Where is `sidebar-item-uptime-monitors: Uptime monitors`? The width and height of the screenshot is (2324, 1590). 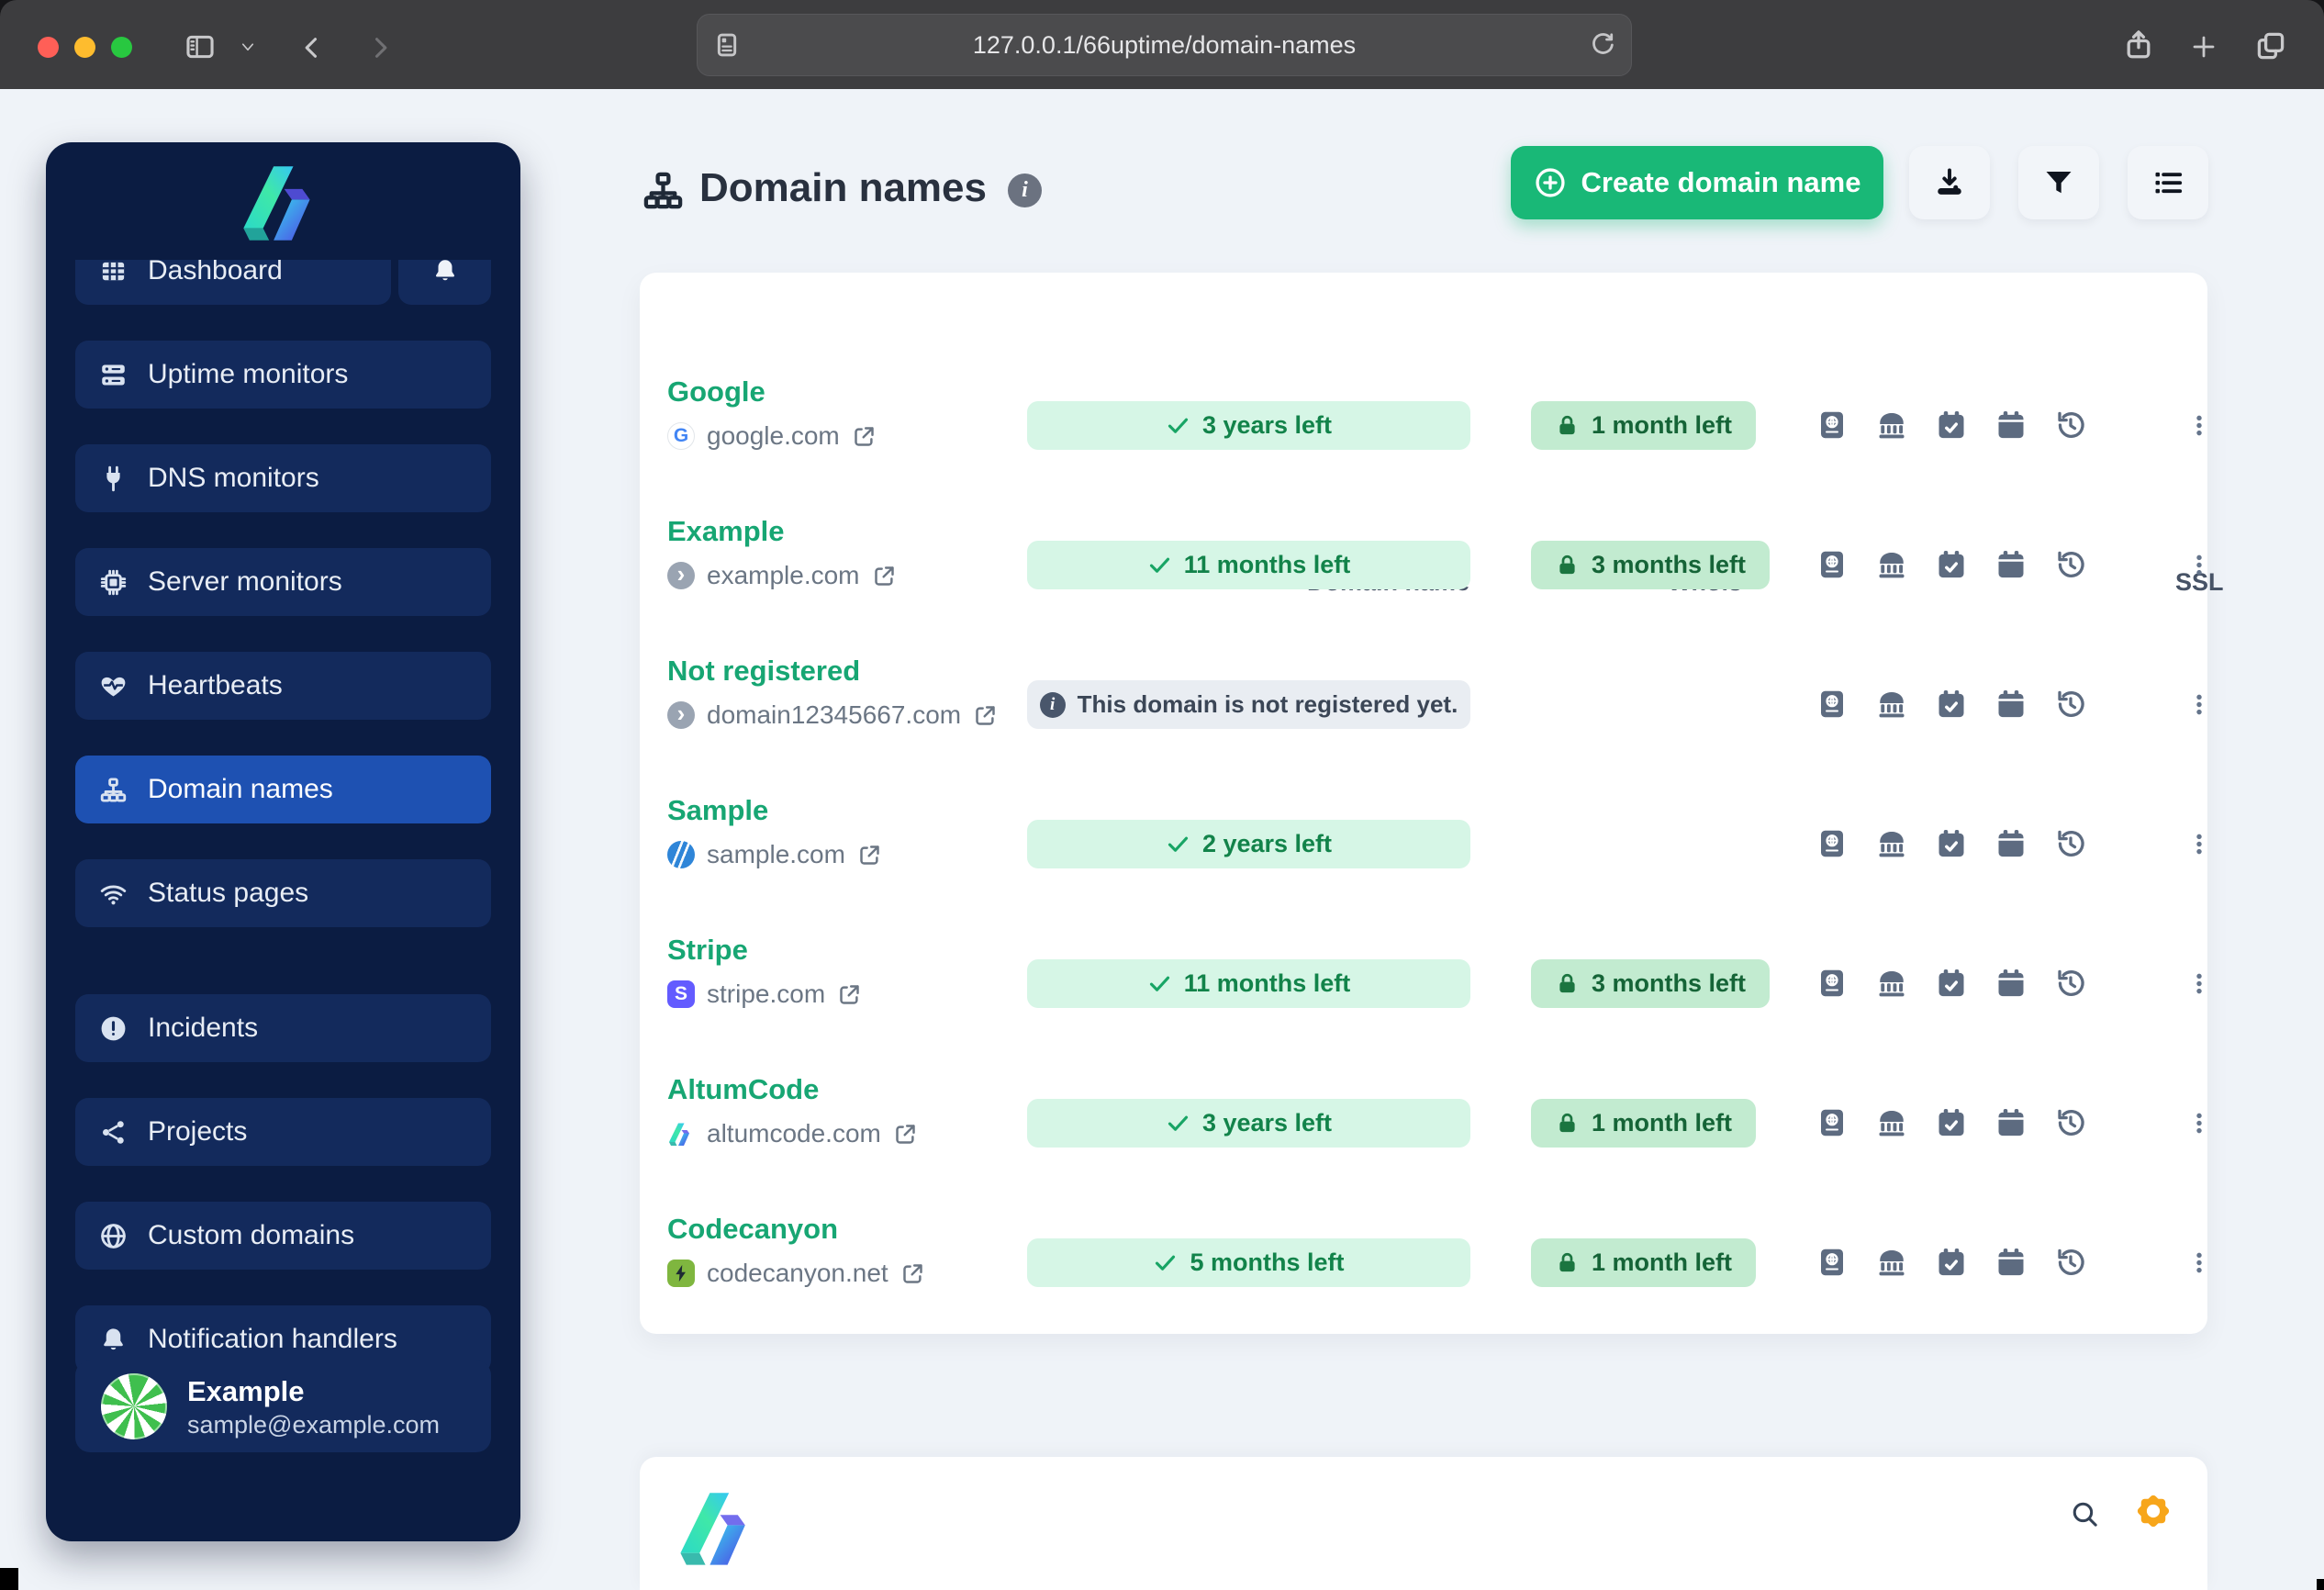 sidebar-item-uptime-monitors: Uptime monitors is located at coordinates (283, 375).